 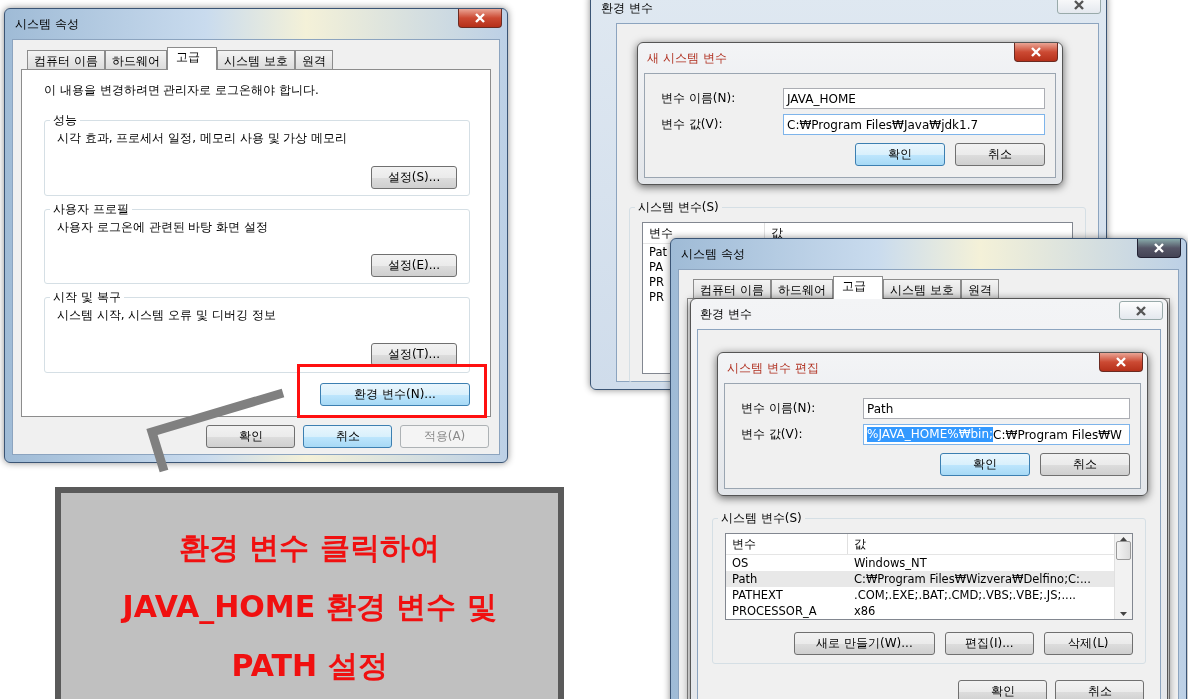 I want to click on notice-text: 이 내용을 변경하려면 관리자로 로그온해야 합니다., so click(x=182, y=90).